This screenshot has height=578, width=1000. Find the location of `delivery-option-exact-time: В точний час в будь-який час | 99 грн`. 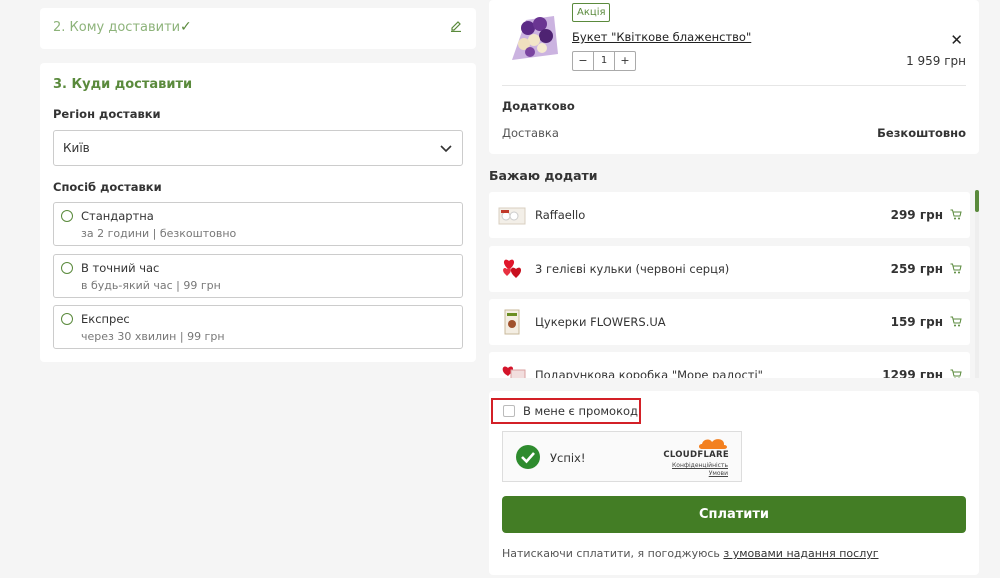

delivery-option-exact-time: В точний час в будь-який час | 99 грн is located at coordinates (258, 276).